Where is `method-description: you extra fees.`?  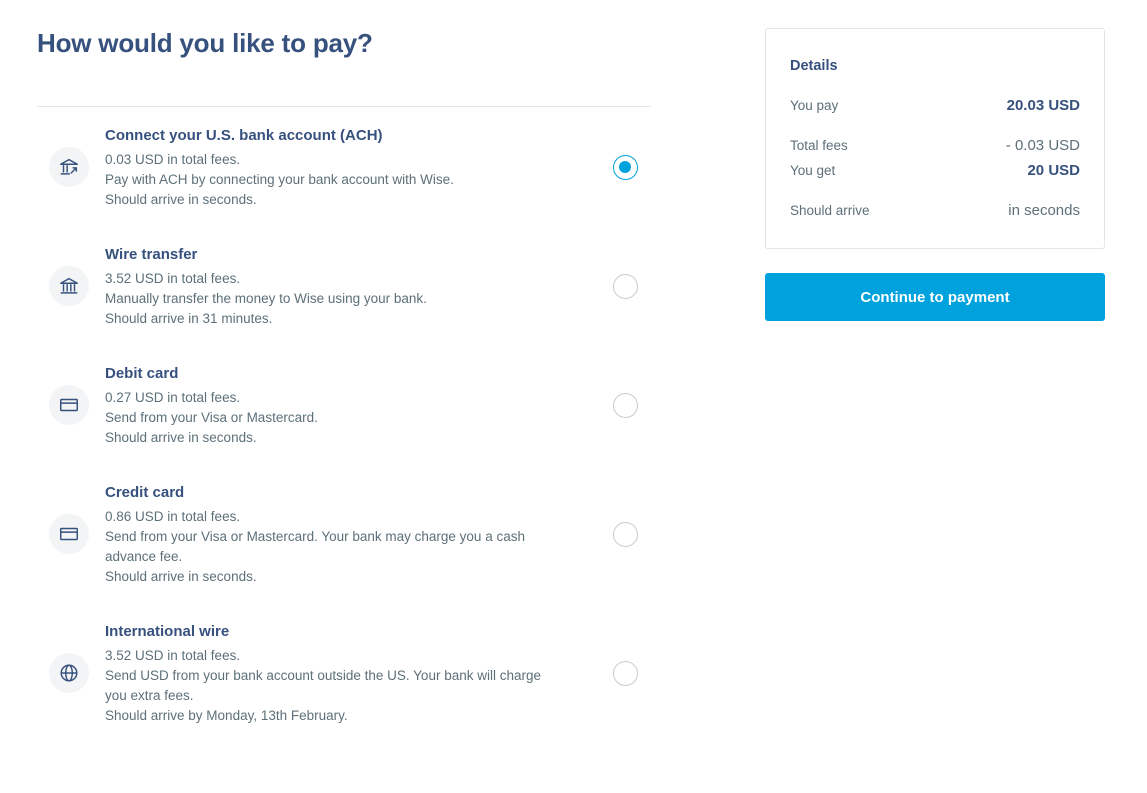
method-description: you extra fees. is located at coordinates (149, 695).